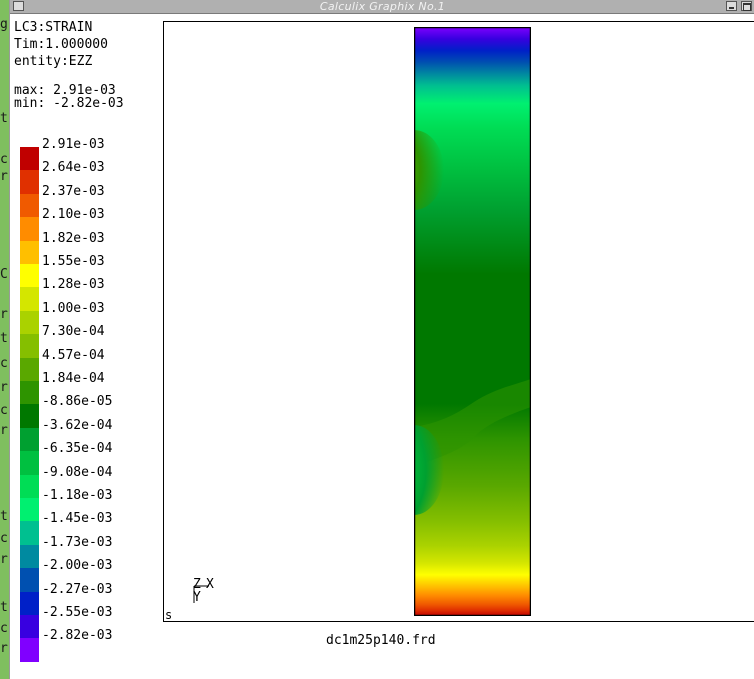  What do you see at coordinates (73, 168) in the screenshot?
I see `legend-value-label: 2.64e-03` at bounding box center [73, 168].